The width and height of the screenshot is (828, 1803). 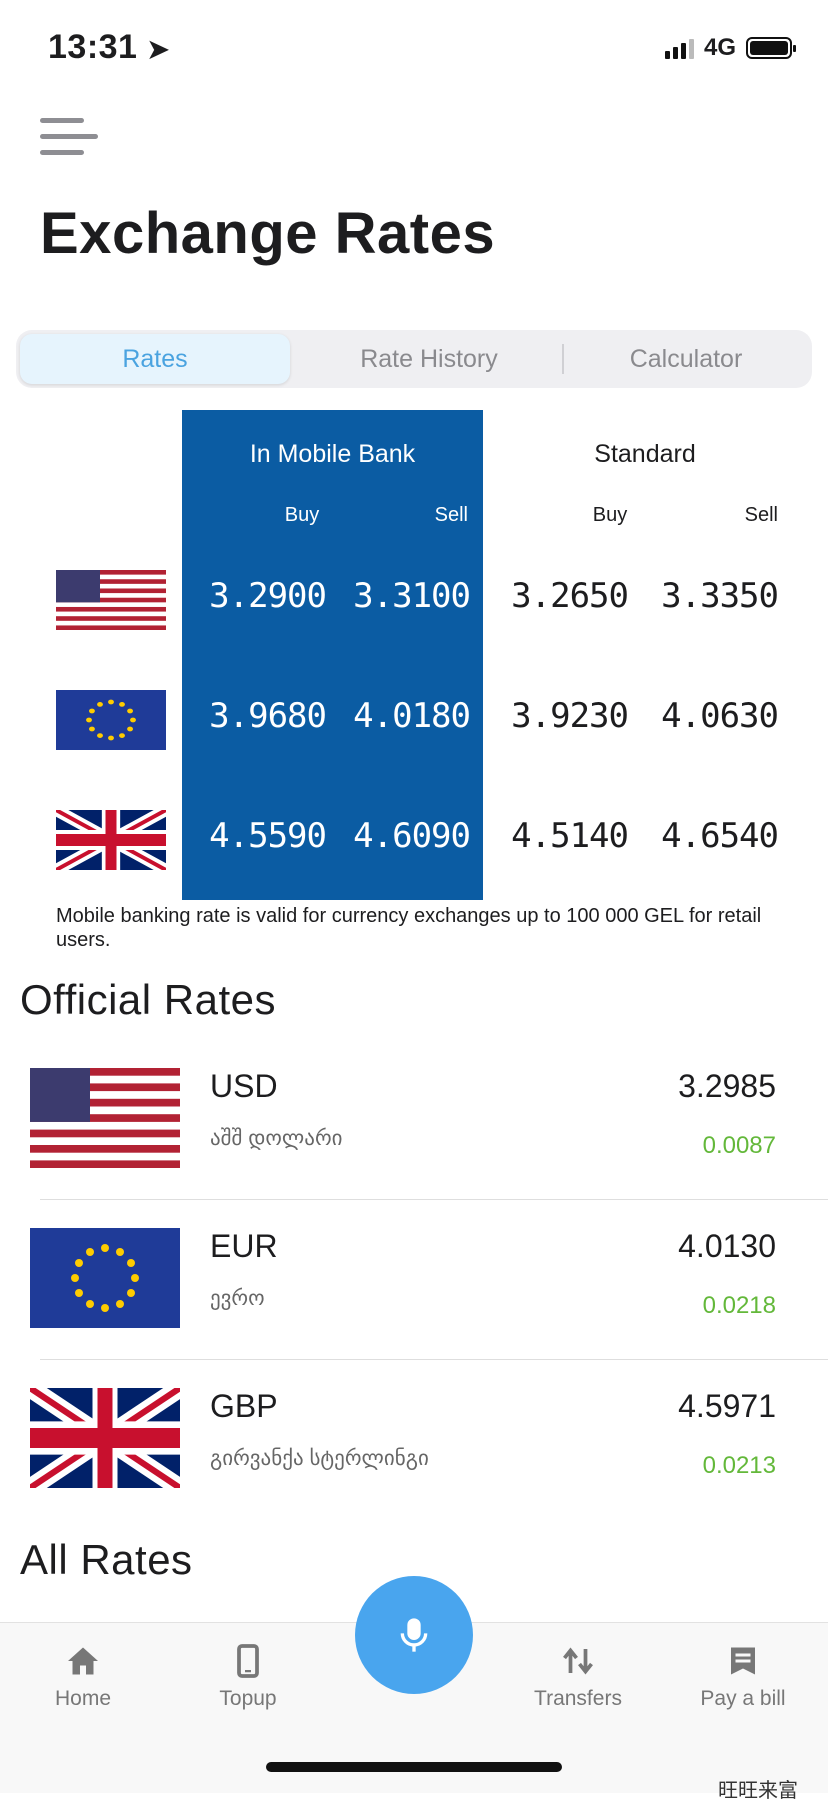 I want to click on home-indicator, so click(x=414, y=1767).